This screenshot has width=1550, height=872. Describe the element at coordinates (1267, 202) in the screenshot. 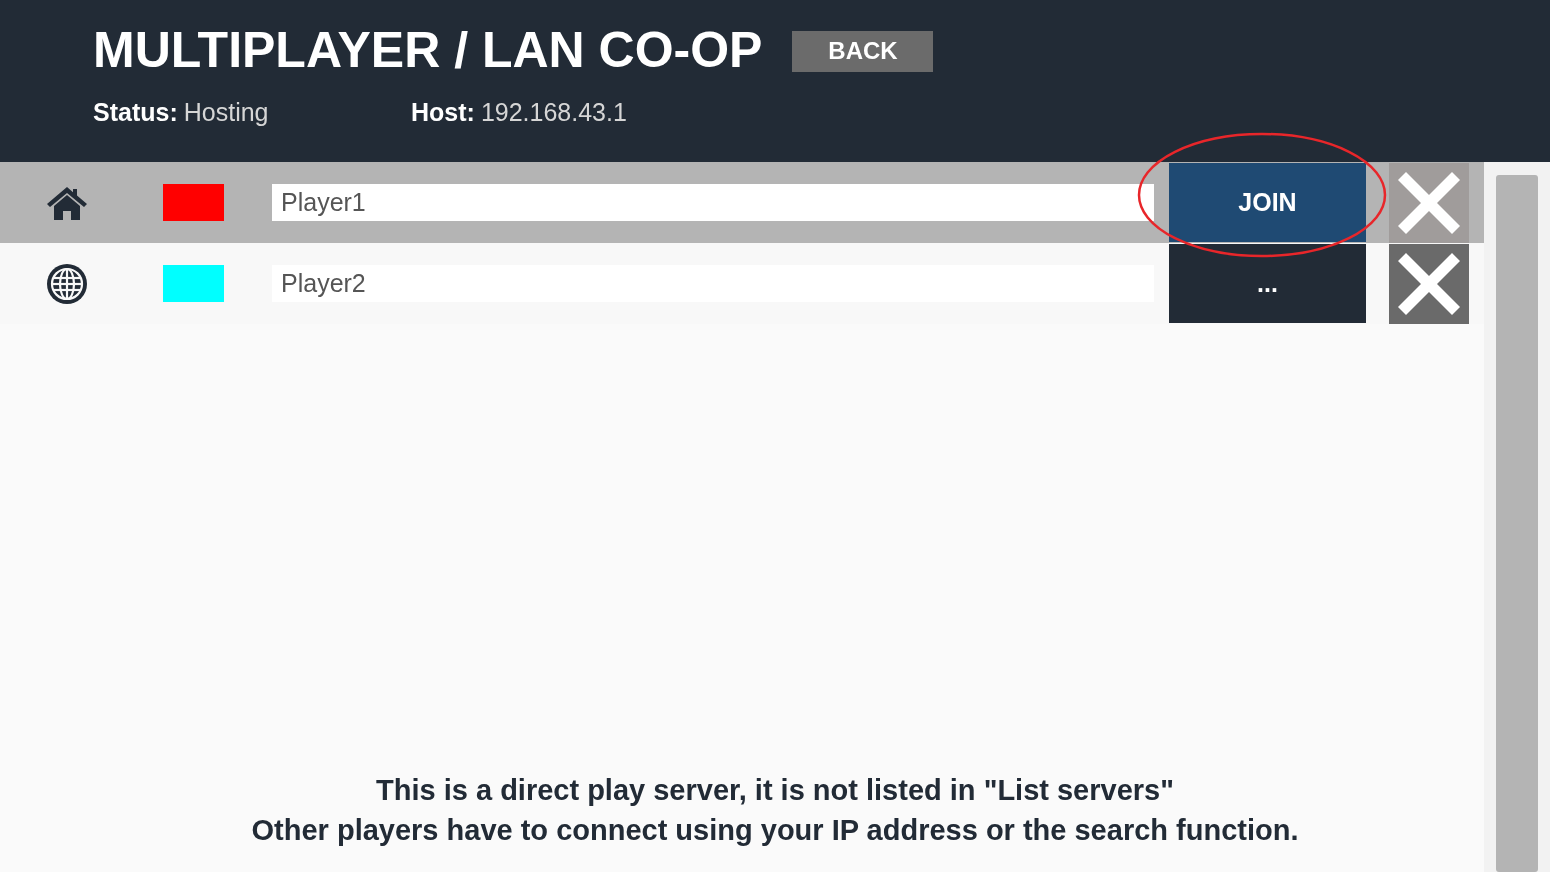

I see `join-button: JOIN` at that location.